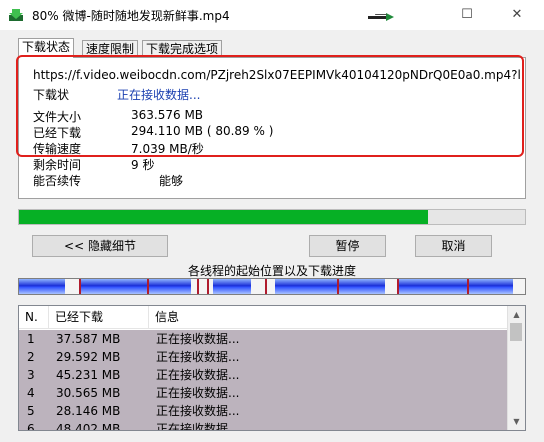 This screenshot has height=442, width=544. Describe the element at coordinates (516, 314) in the screenshot. I see `scroll-up-icon: ▲` at that location.